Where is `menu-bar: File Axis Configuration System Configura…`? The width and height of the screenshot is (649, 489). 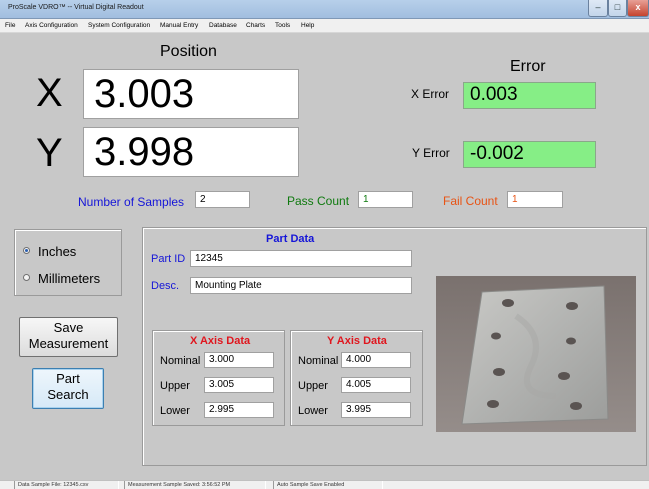 menu-bar: File Axis Configuration System Configura… is located at coordinates (324, 26).